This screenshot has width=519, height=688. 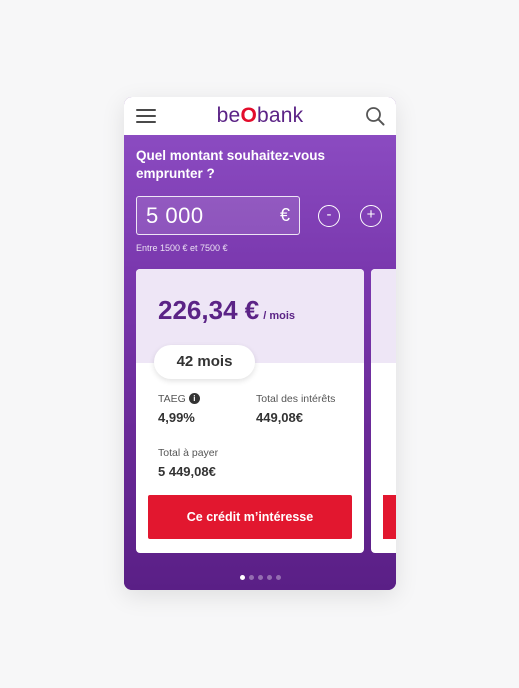 What do you see at coordinates (204, 362) in the screenshot?
I see `duration-pill: 42 mois` at bounding box center [204, 362].